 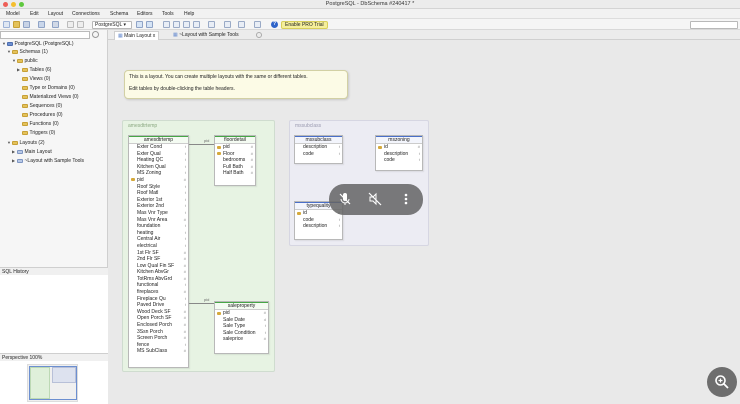 What do you see at coordinates (158, 312) in the screenshot?
I see `column-row: Wood Deck SF #` at bounding box center [158, 312].